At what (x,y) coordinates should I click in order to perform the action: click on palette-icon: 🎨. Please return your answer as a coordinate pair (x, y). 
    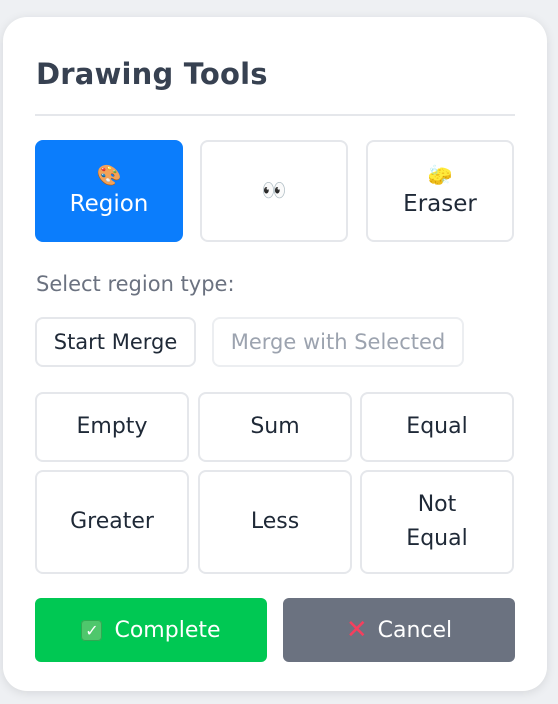
    Looking at the image, I should click on (109, 175).